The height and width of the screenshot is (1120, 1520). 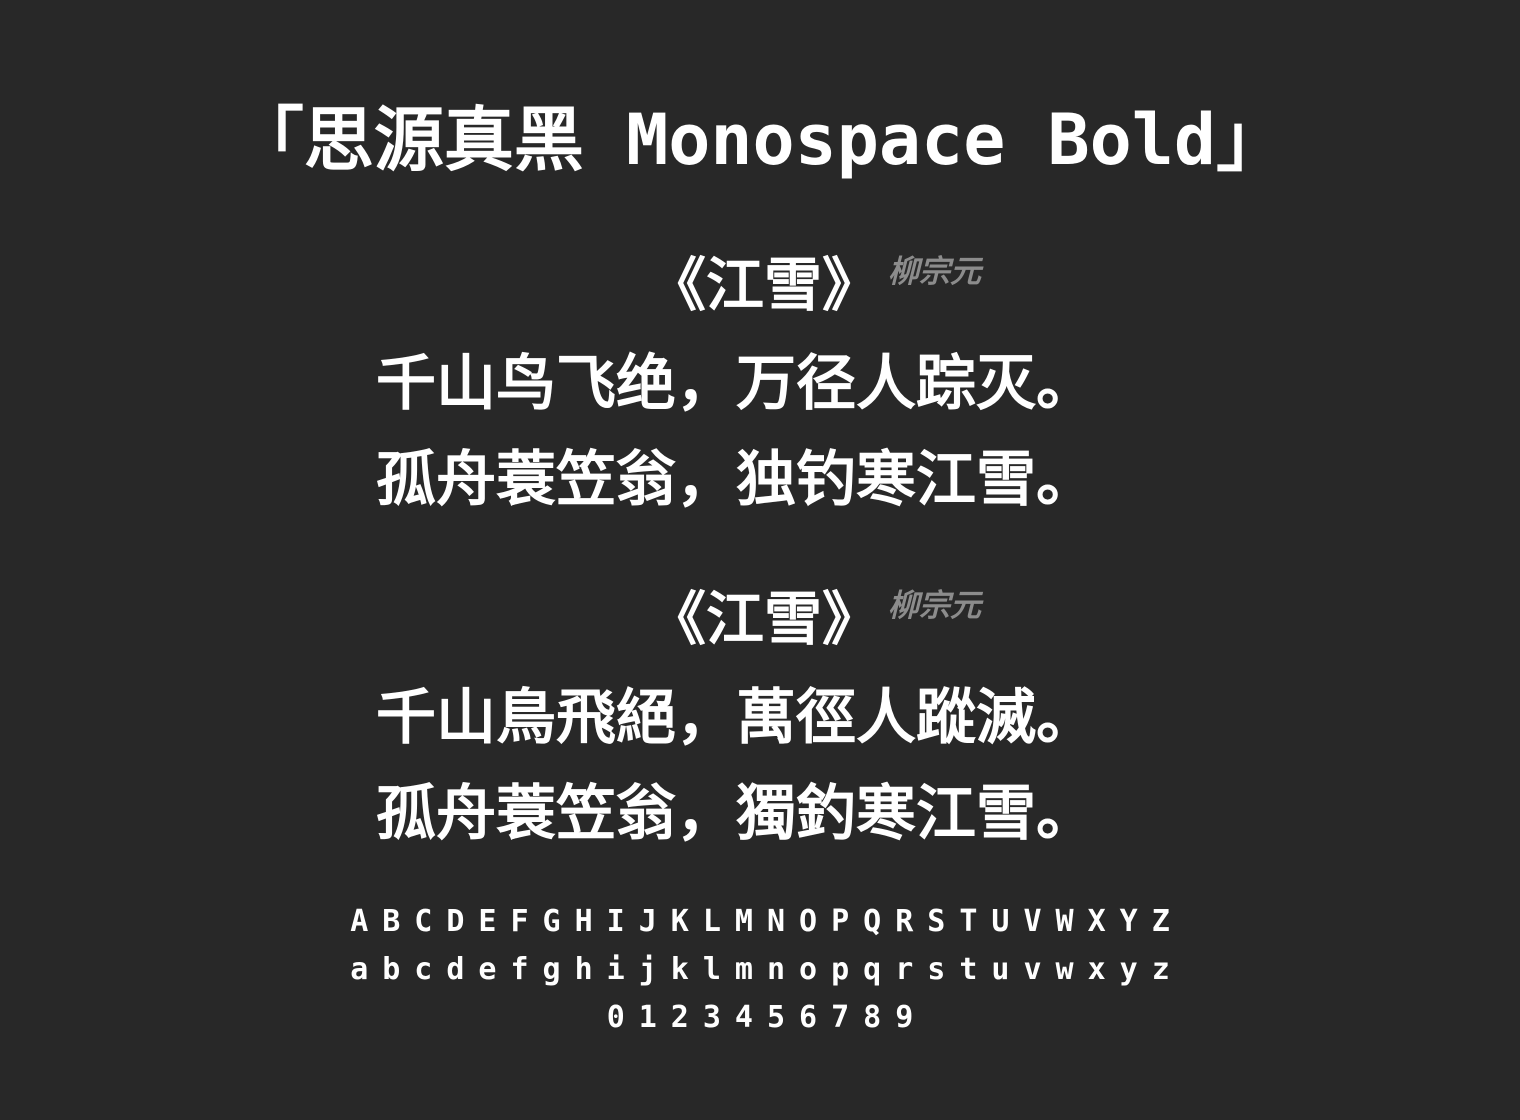 What do you see at coordinates (736, 814) in the screenshot?
I see `poem-line: 孤舟蓑笠翁，獨釣寒江雪。` at bounding box center [736, 814].